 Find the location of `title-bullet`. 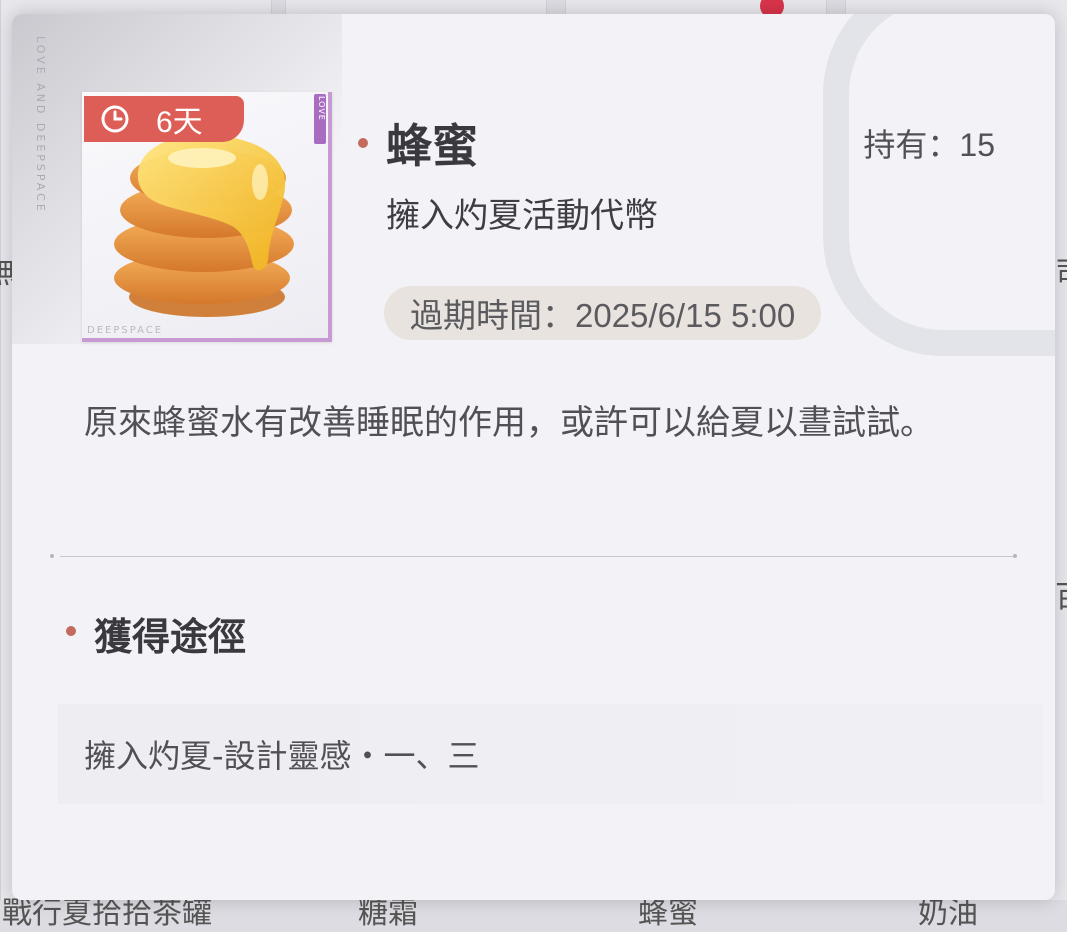

title-bullet is located at coordinates (363, 143).